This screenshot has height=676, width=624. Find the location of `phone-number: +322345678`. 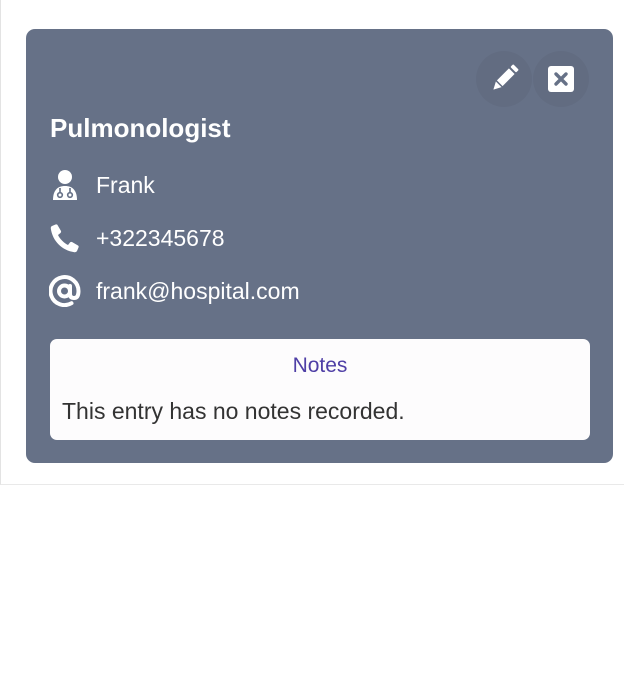

phone-number: +322345678 is located at coordinates (160, 238).